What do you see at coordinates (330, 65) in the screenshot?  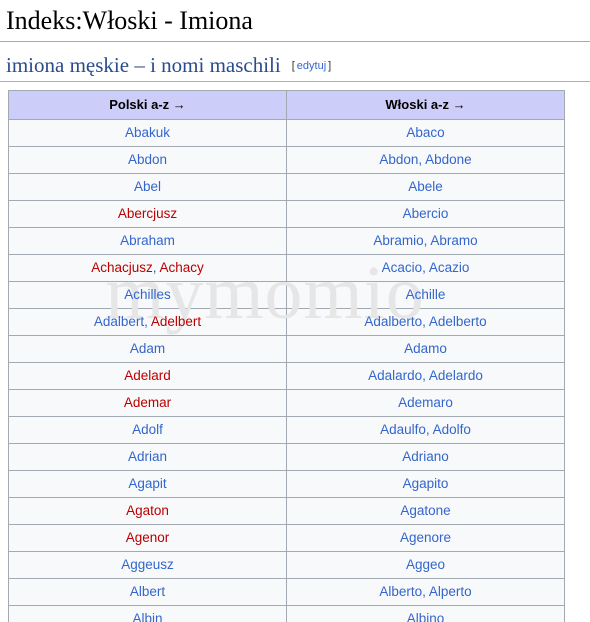 I see `edit-bracket-close: ]` at bounding box center [330, 65].